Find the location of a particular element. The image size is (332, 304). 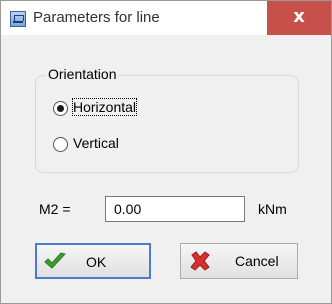

cancel-button: Cancel is located at coordinates (239, 261).